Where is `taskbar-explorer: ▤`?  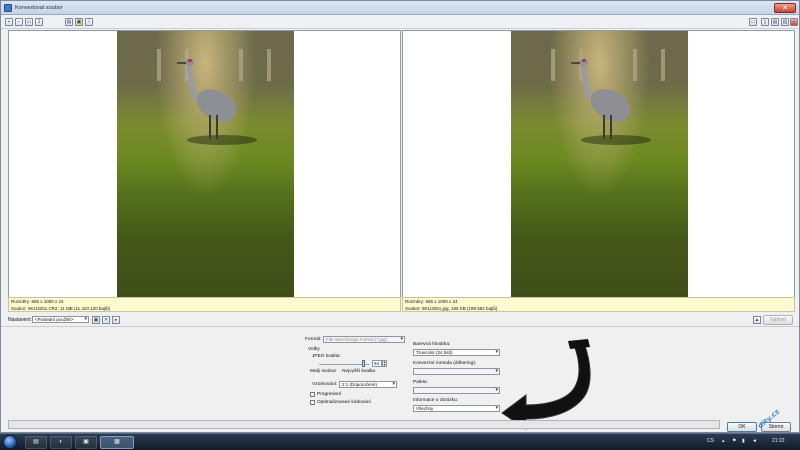
taskbar-explorer: ▤ is located at coordinates (36, 442).